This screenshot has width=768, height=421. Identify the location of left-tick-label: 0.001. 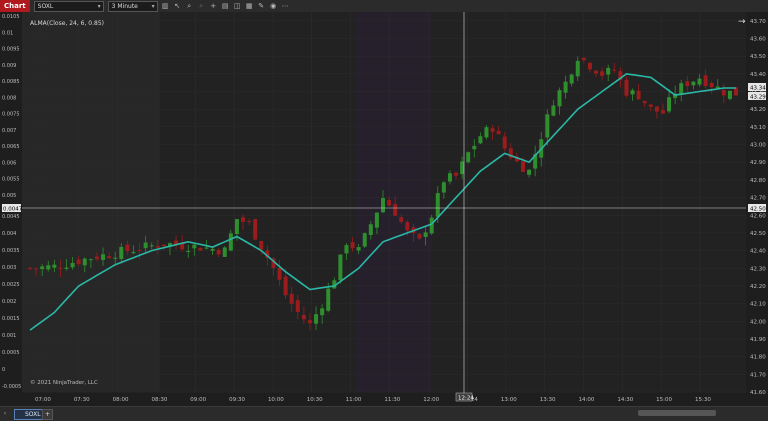
(9, 336).